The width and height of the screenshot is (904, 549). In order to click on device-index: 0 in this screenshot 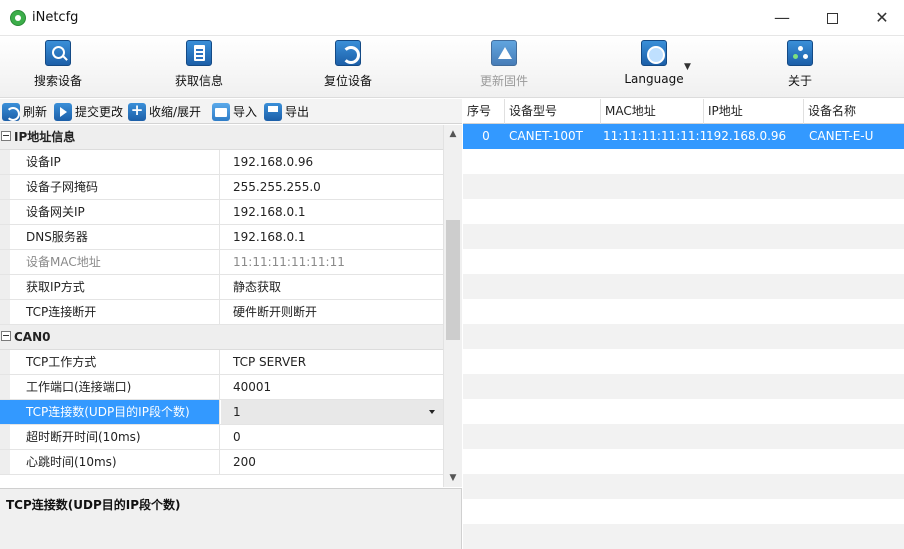, I will do `click(486, 136)`.